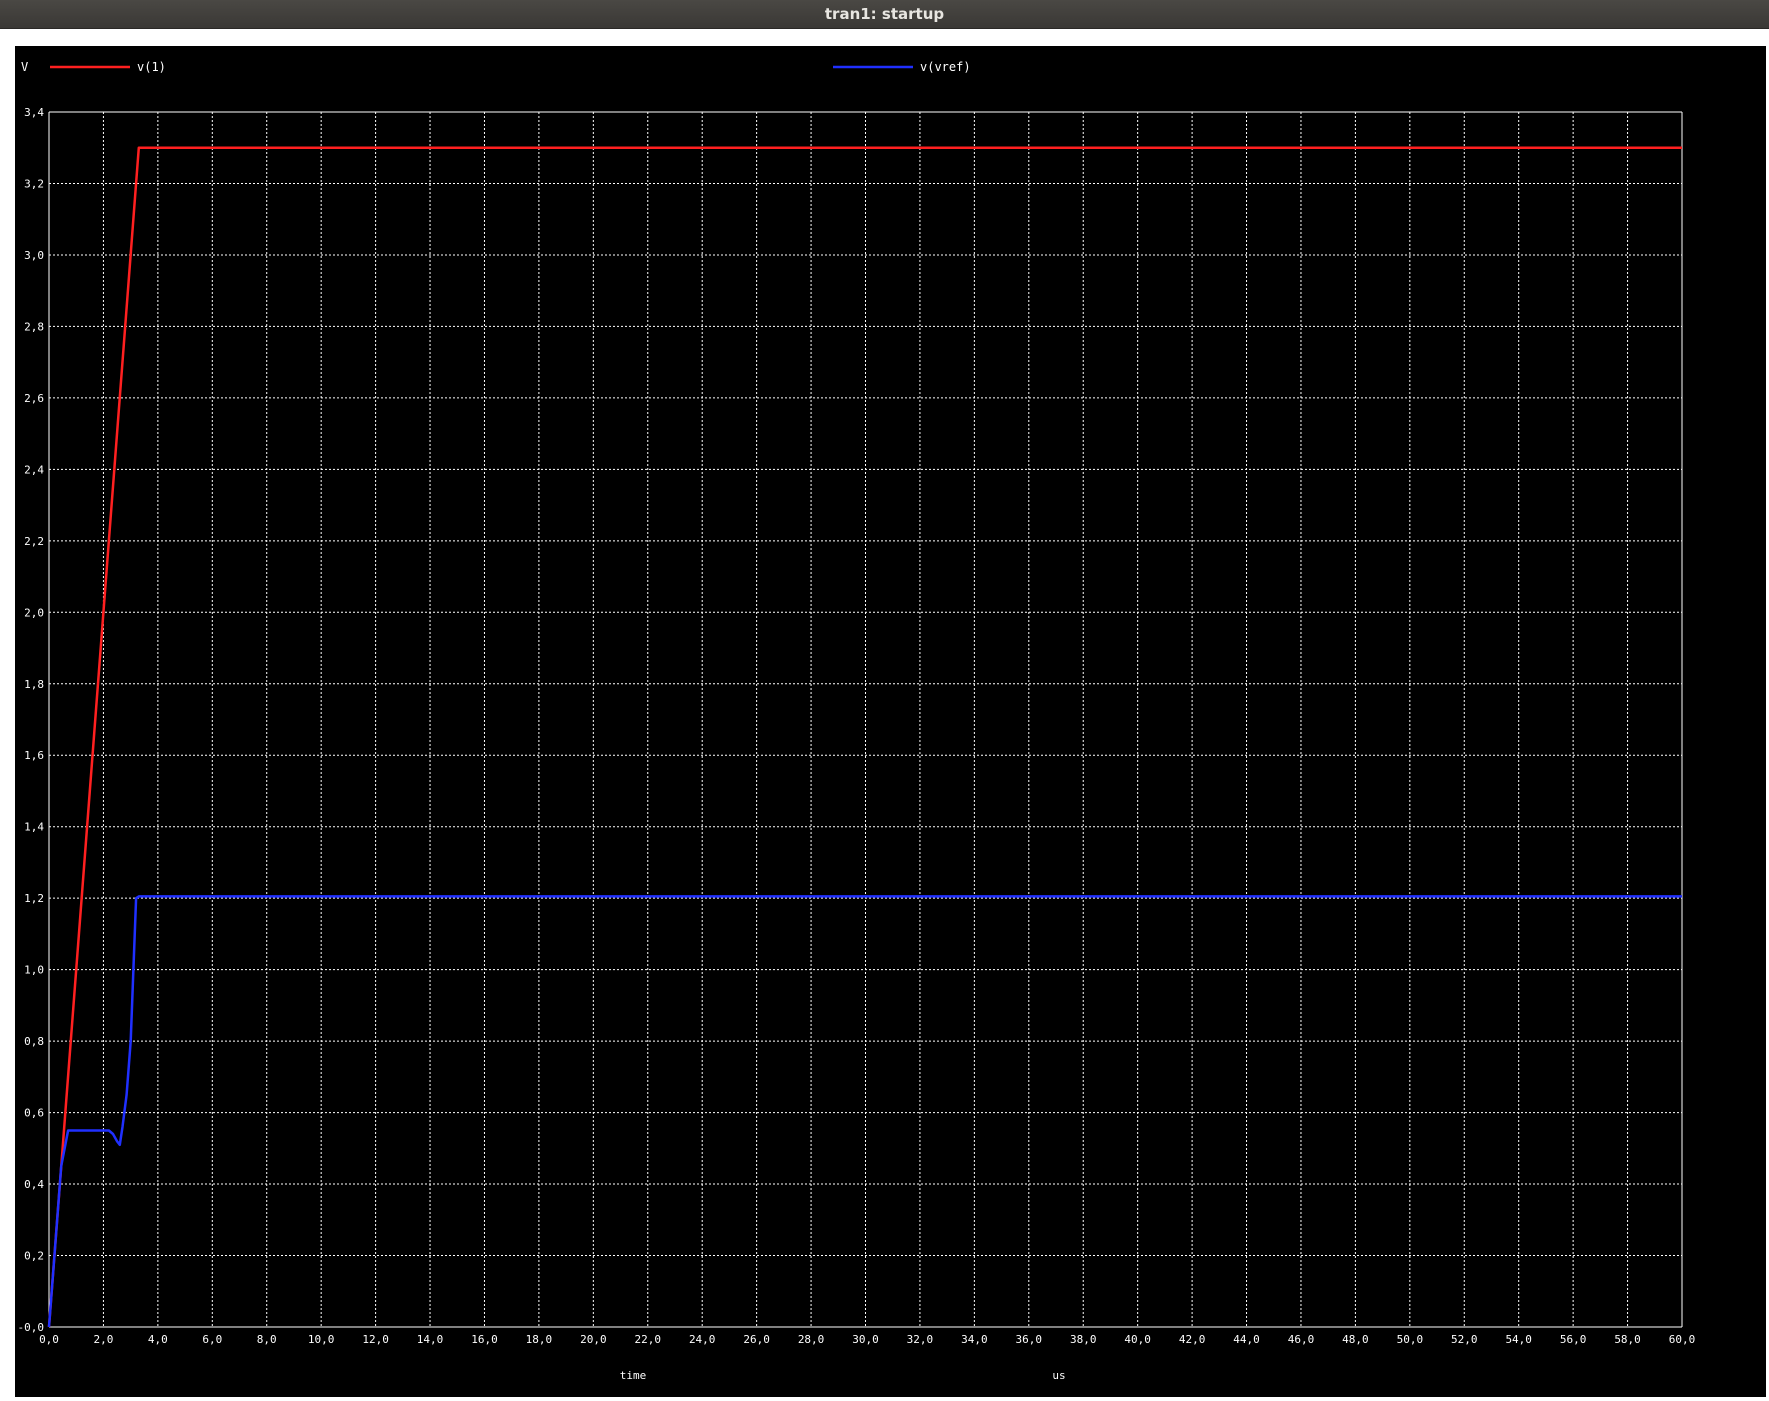  What do you see at coordinates (34, 684) in the screenshot?
I see `y-tick-label: 1,8` at bounding box center [34, 684].